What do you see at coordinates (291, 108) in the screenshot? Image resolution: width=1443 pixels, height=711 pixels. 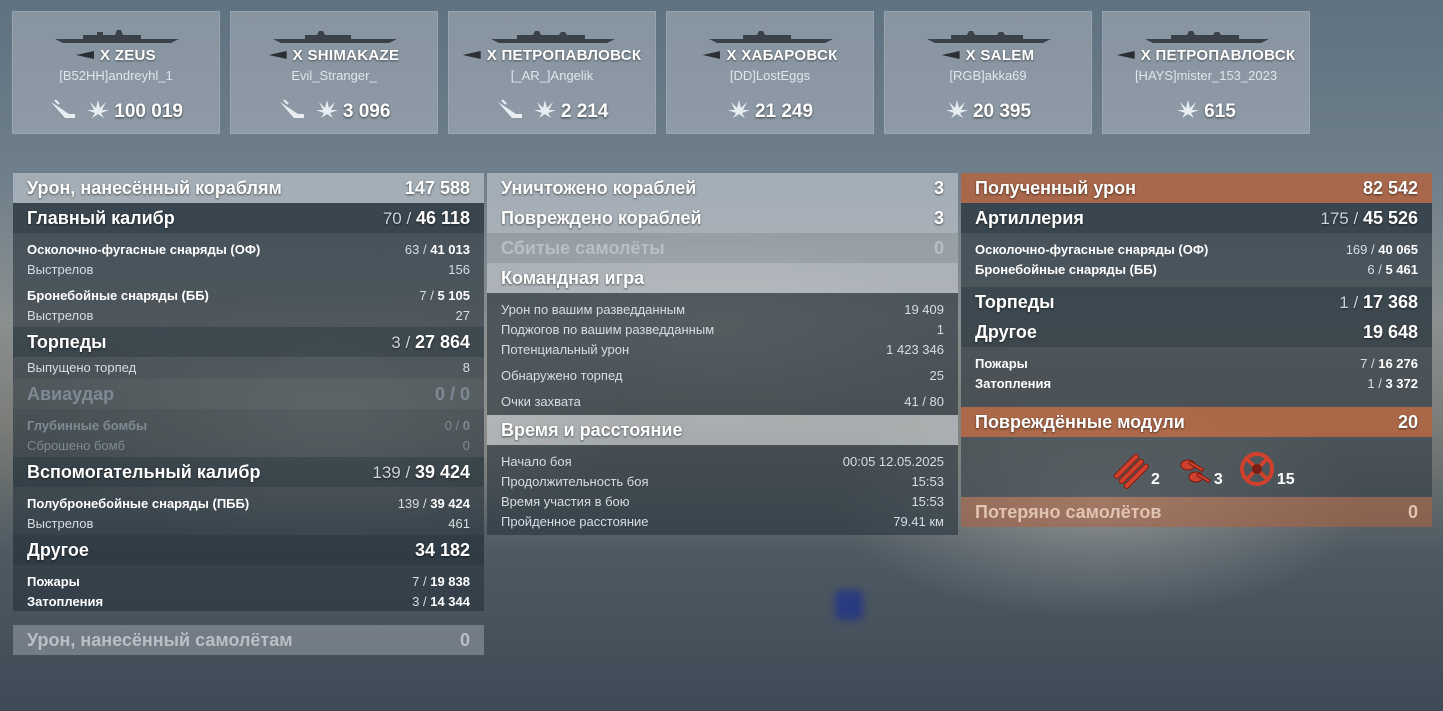 I see `torpedo-hit-icon` at bounding box center [291, 108].